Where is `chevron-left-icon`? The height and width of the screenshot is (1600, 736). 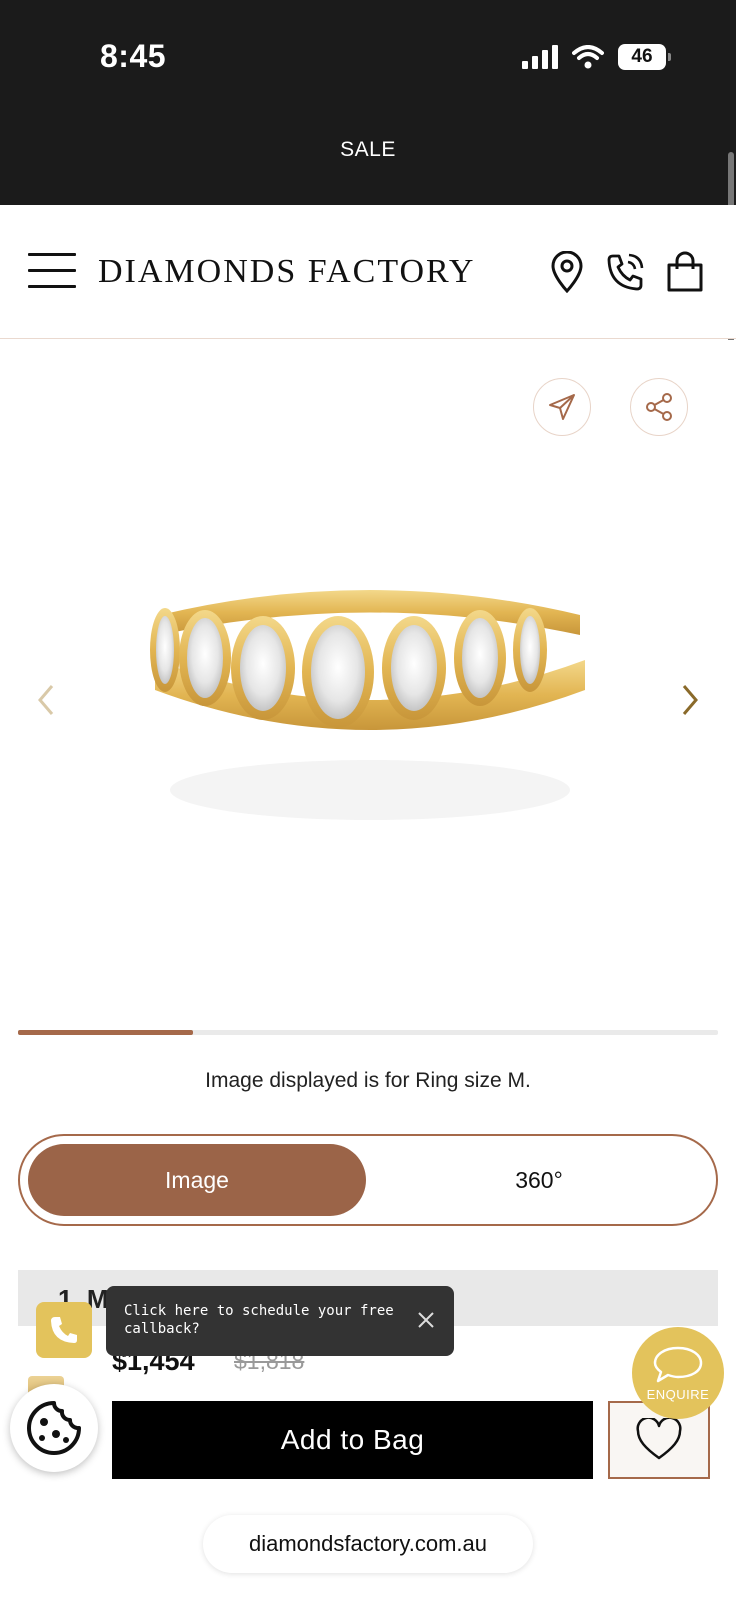
chevron-left-icon is located at coordinates (46, 700).